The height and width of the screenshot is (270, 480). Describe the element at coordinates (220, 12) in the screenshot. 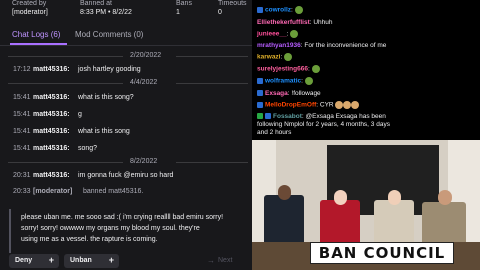

I see `timeouts-value: 0` at that location.